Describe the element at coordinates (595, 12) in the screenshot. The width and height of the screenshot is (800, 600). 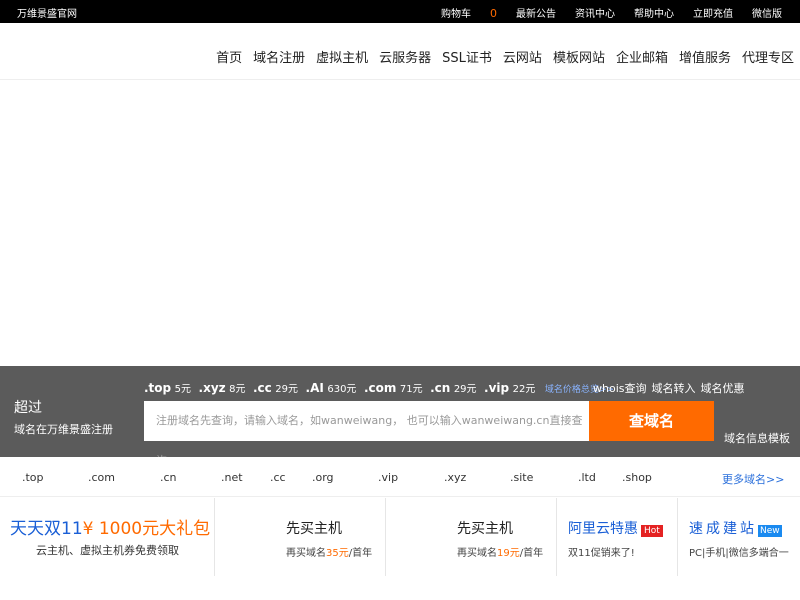
I see `news-center-link: 资讯中心` at that location.